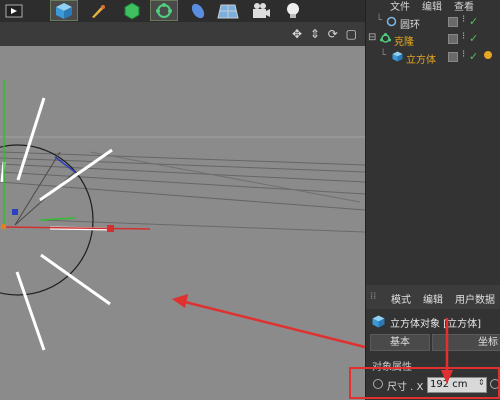 The height and width of the screenshot is (400, 500). What do you see at coordinates (401, 298) in the screenshot?
I see `menu-mode: 模式` at bounding box center [401, 298].